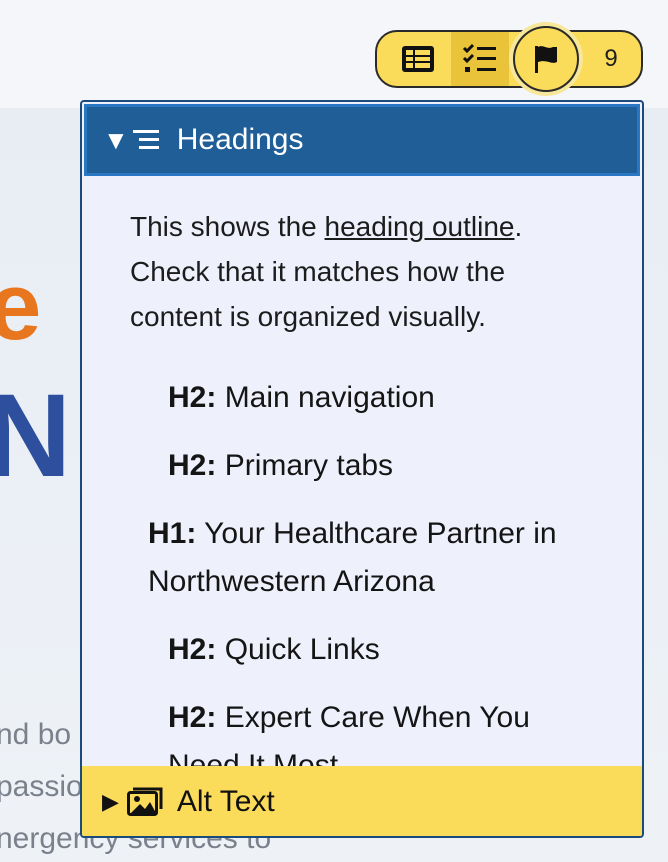 The image size is (668, 862). What do you see at coordinates (420, 226) in the screenshot?
I see `heading-outline-link: heading outline` at bounding box center [420, 226].